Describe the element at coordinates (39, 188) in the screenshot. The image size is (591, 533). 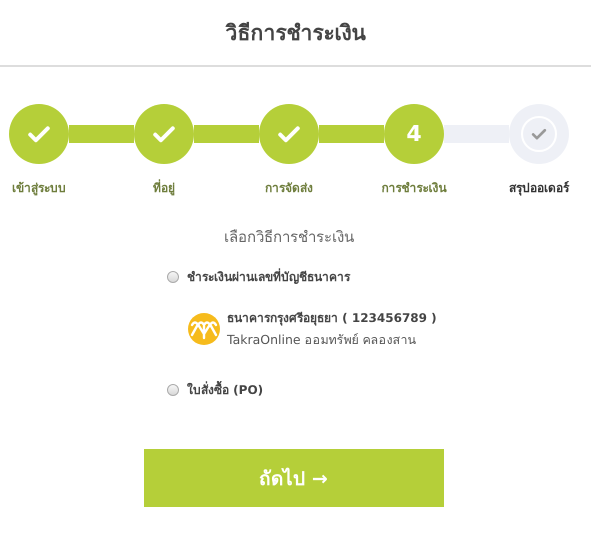
I see `step-label: เข้าสู่ระบบ` at that location.